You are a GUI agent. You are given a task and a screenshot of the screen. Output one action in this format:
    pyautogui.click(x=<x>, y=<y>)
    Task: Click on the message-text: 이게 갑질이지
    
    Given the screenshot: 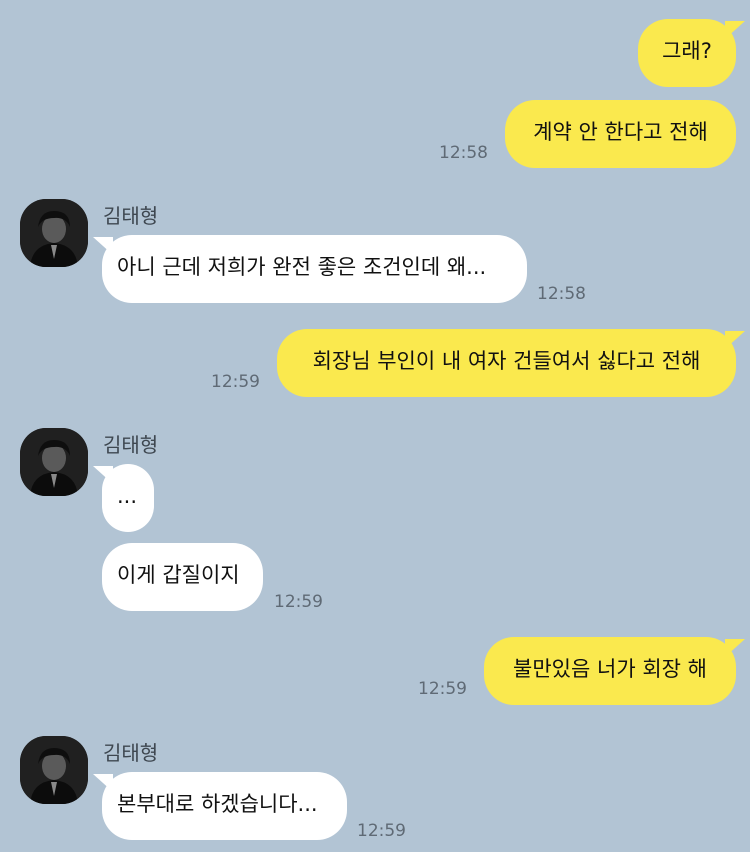 What is the action you would take?
    pyautogui.click(x=178, y=575)
    